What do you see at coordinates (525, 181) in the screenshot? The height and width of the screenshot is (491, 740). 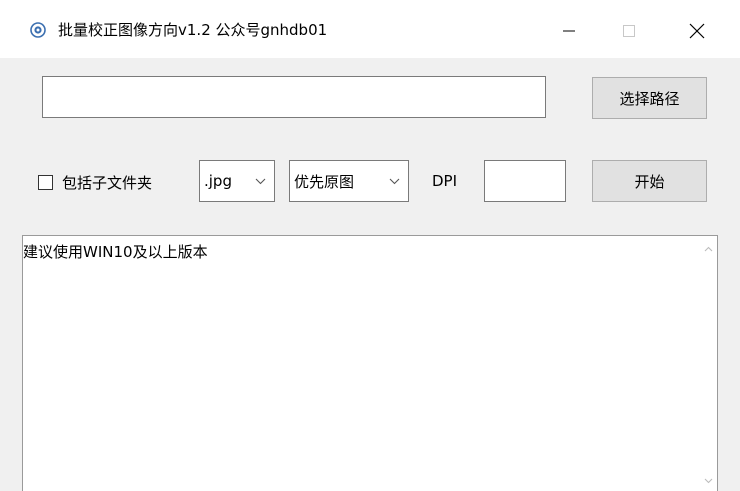 I see `dpi-input` at bounding box center [525, 181].